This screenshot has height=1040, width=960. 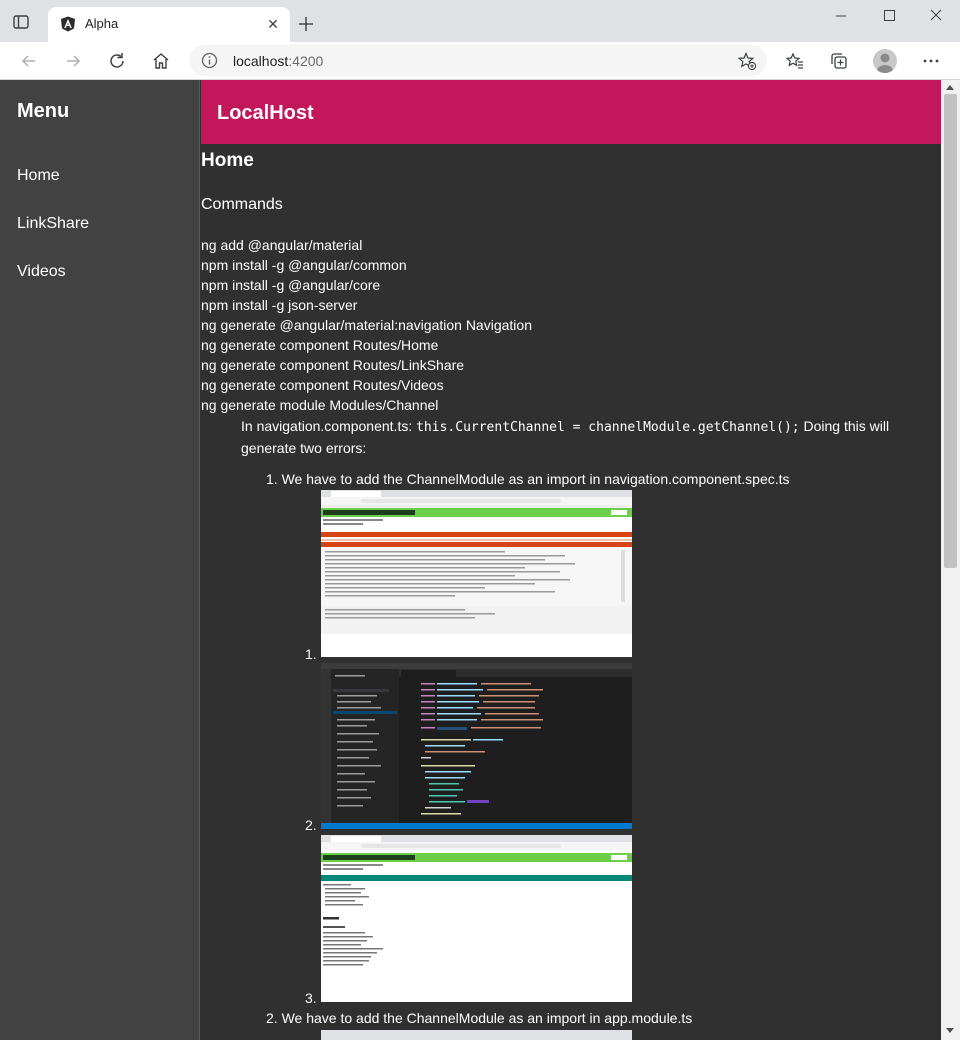 I want to click on vscode-editor-screenshot, so click(x=476, y=746).